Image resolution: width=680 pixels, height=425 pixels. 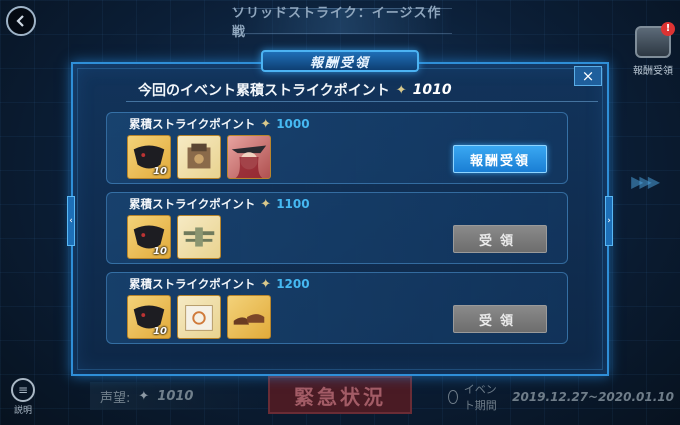 What do you see at coordinates (337, 148) in the screenshot?
I see `reward-row: 累積ストライクポイント ✦ 1000 10 報酬受領` at bounding box center [337, 148].